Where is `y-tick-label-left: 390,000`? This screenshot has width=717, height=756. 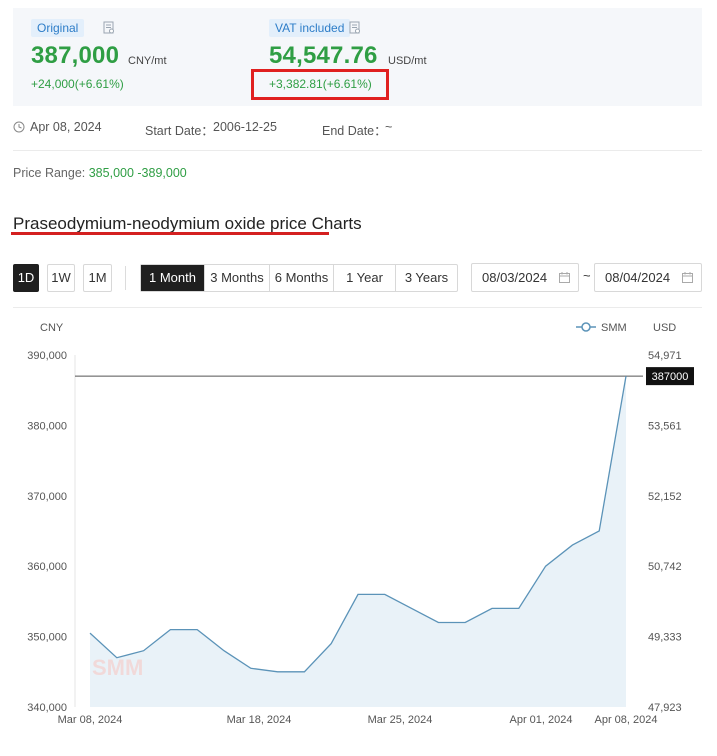 y-tick-label-left: 390,000 is located at coordinates (47, 356).